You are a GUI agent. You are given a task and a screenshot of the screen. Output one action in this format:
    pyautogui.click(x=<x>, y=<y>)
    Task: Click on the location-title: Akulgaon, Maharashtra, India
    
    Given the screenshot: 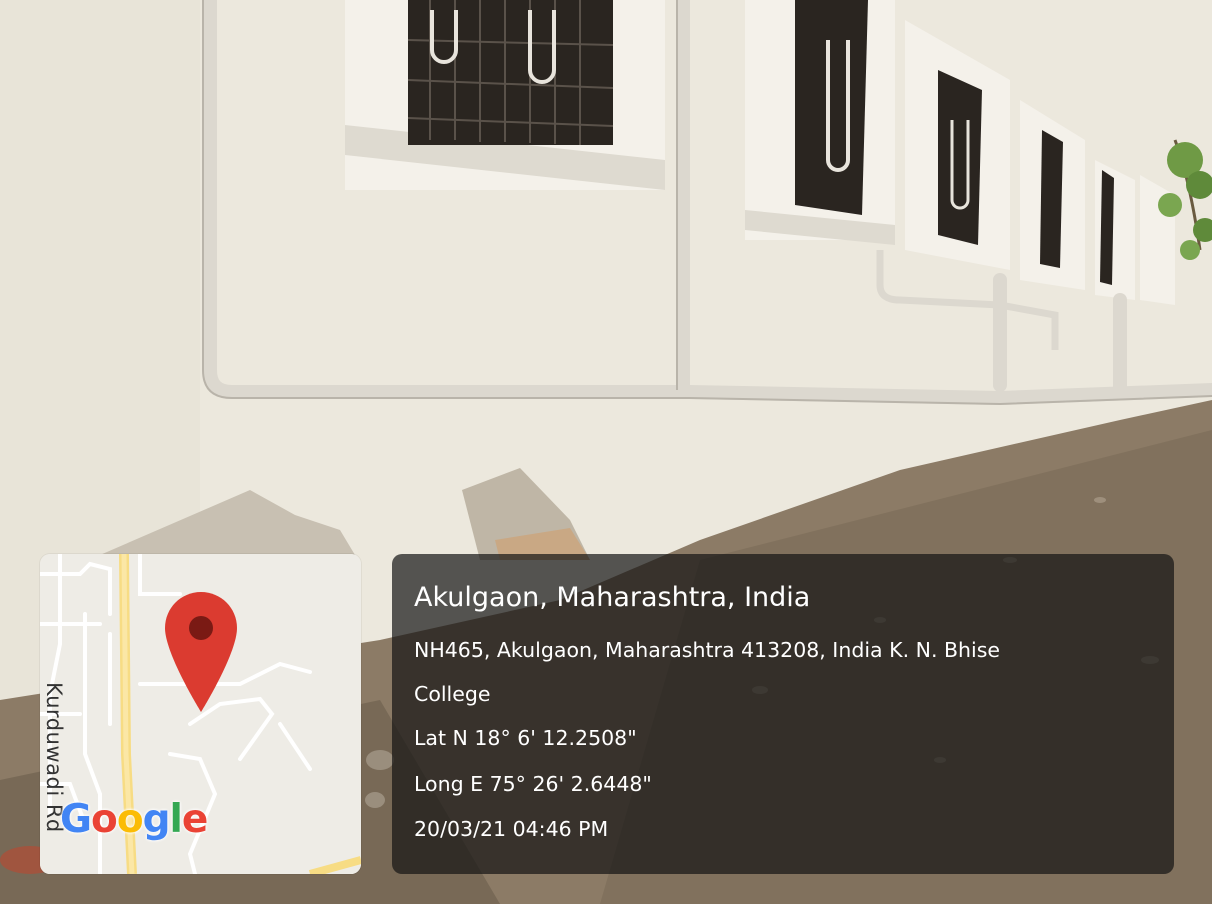 What is the action you would take?
    pyautogui.click(x=612, y=597)
    